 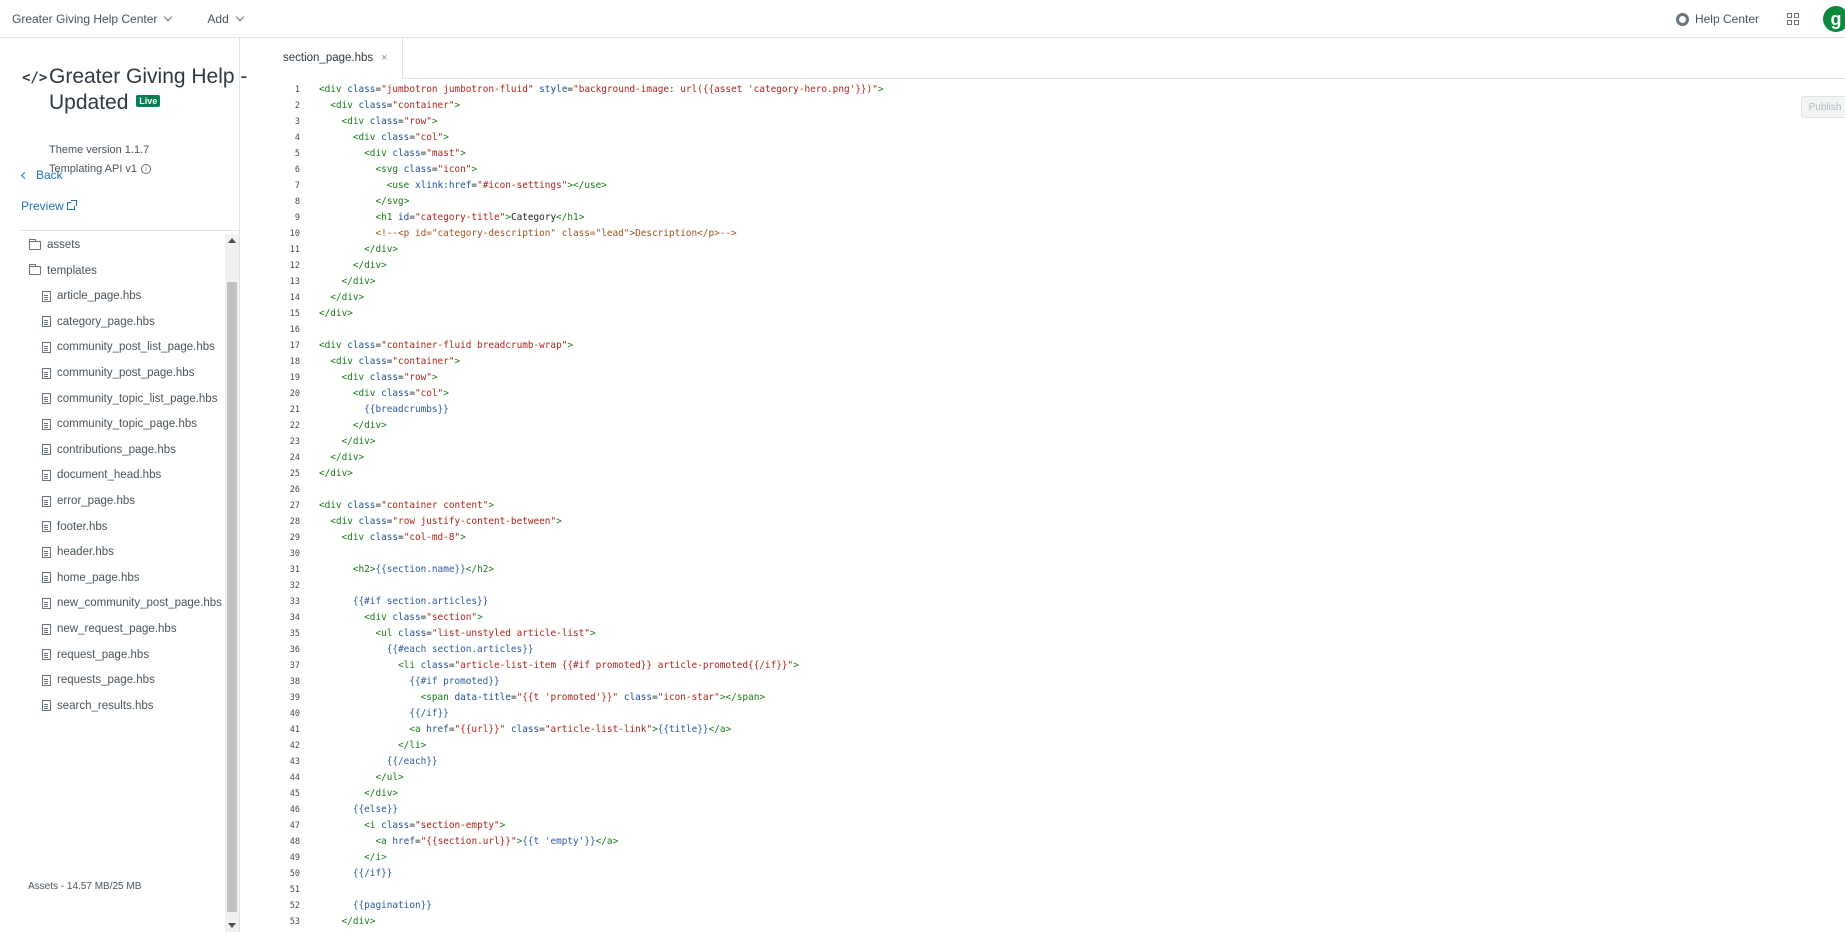 I want to click on code-text: {{#if promoted}}, so click(x=454, y=681).